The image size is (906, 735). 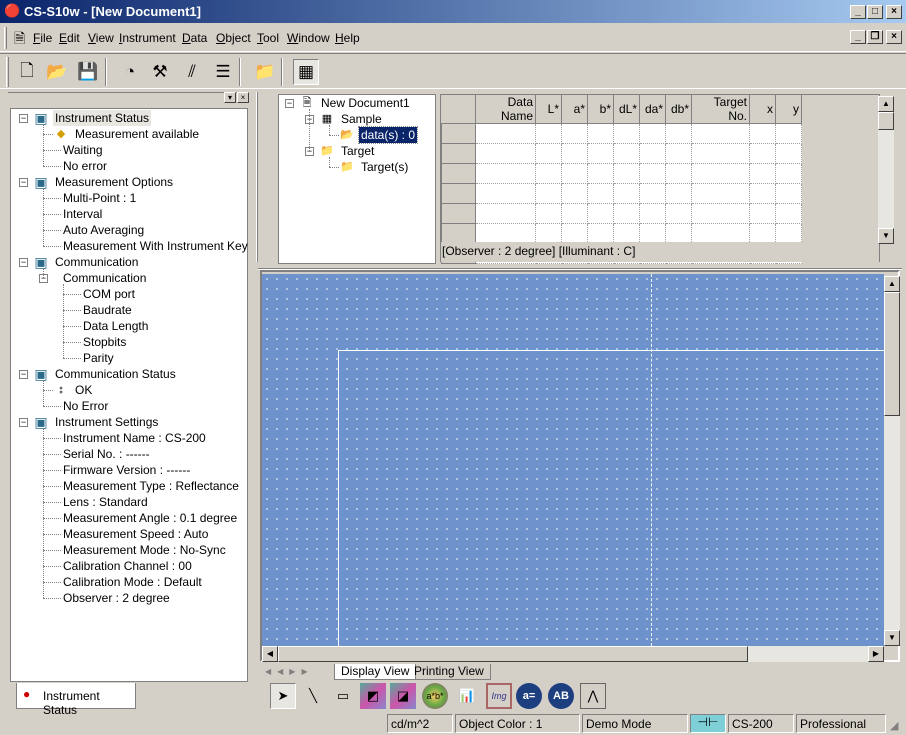 What do you see at coordinates (243, 97) in the screenshot?
I see `panel-close-button: ×` at bounding box center [243, 97].